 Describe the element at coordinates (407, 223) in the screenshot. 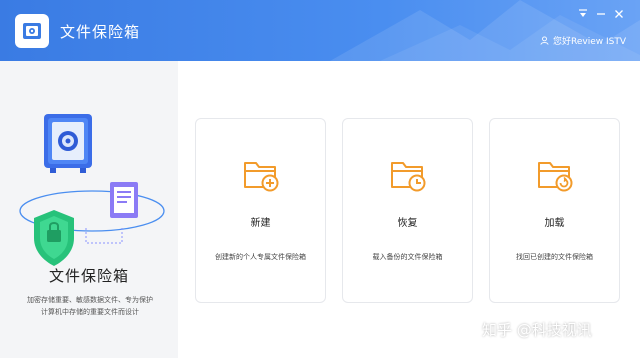

I see `restore-vault-label: 恢复` at that location.